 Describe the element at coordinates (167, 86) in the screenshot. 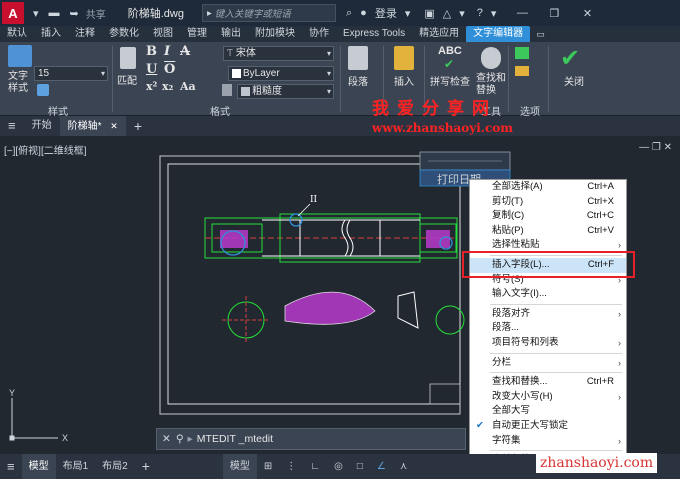

I see `subscript-button: x₂` at that location.